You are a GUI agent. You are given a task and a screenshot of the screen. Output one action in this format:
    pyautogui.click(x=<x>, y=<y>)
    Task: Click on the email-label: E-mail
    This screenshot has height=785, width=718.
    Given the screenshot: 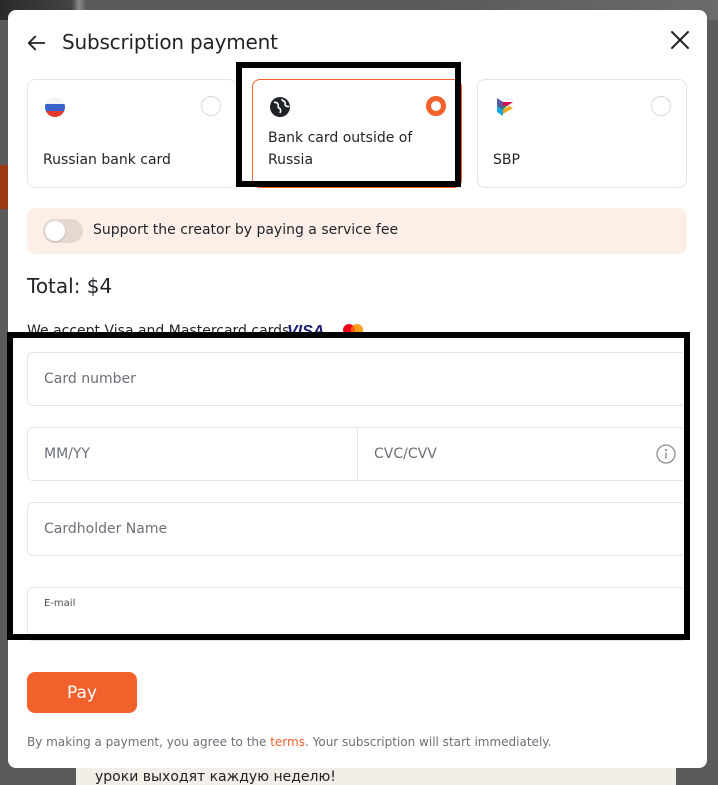 What is the action you would take?
    pyautogui.click(x=60, y=603)
    